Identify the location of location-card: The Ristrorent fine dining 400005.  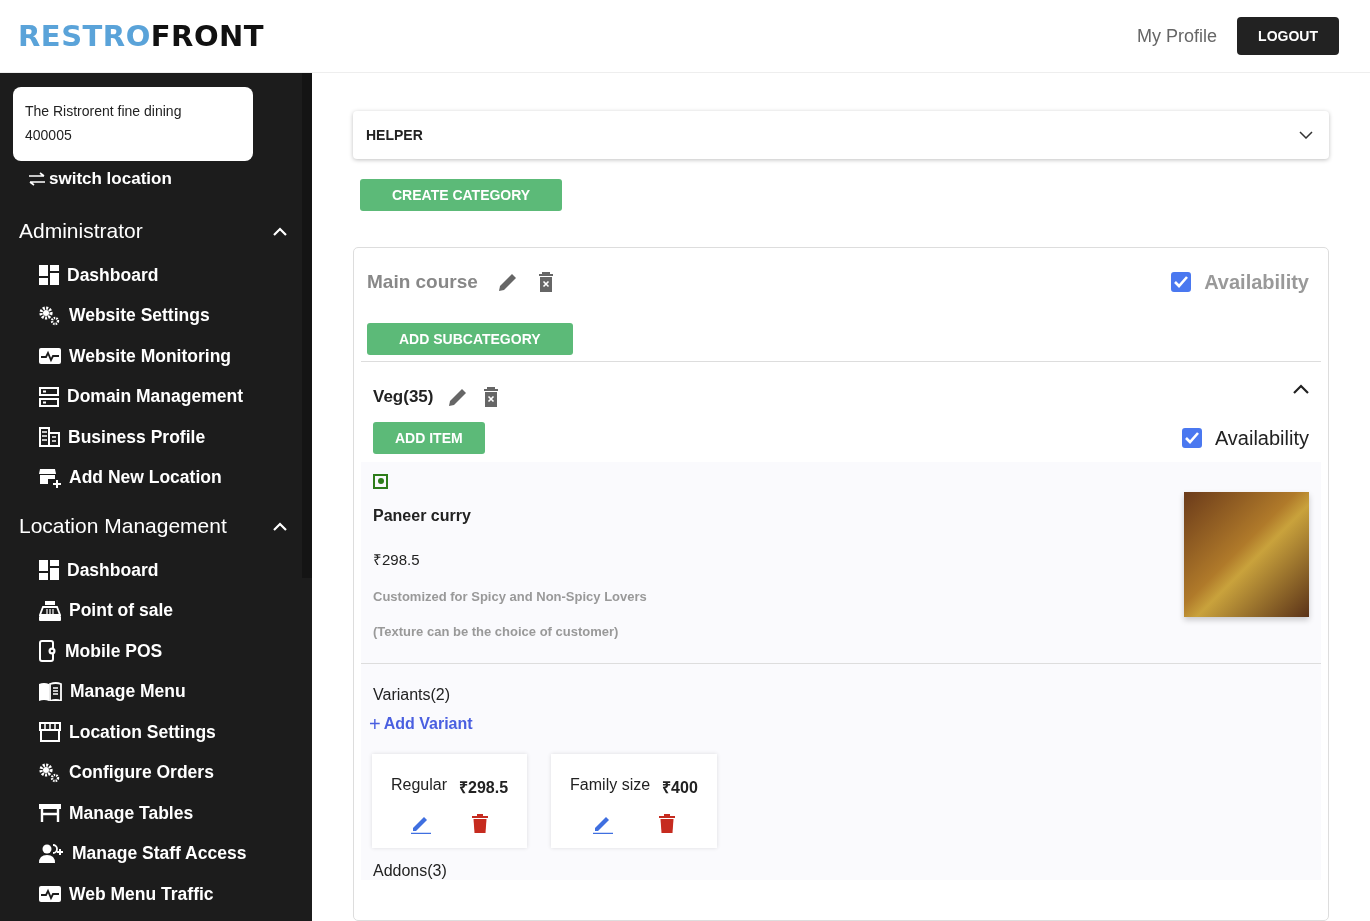
(133, 124).